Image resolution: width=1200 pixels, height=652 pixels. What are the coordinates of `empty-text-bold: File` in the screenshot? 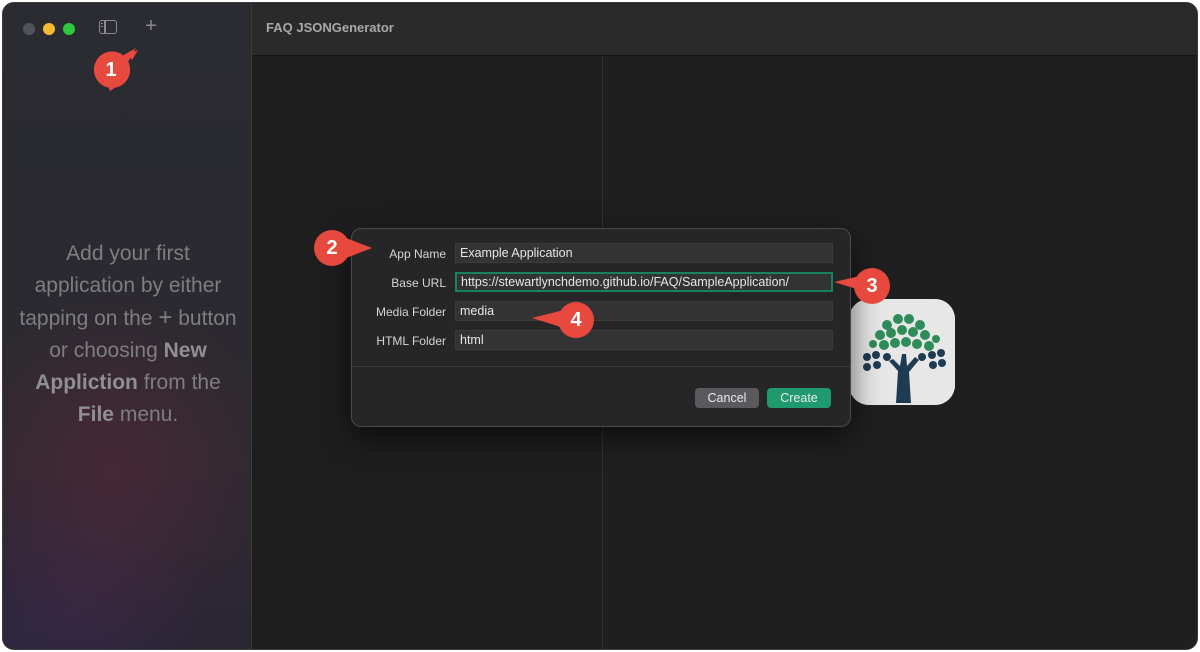 It's located at (95, 414).